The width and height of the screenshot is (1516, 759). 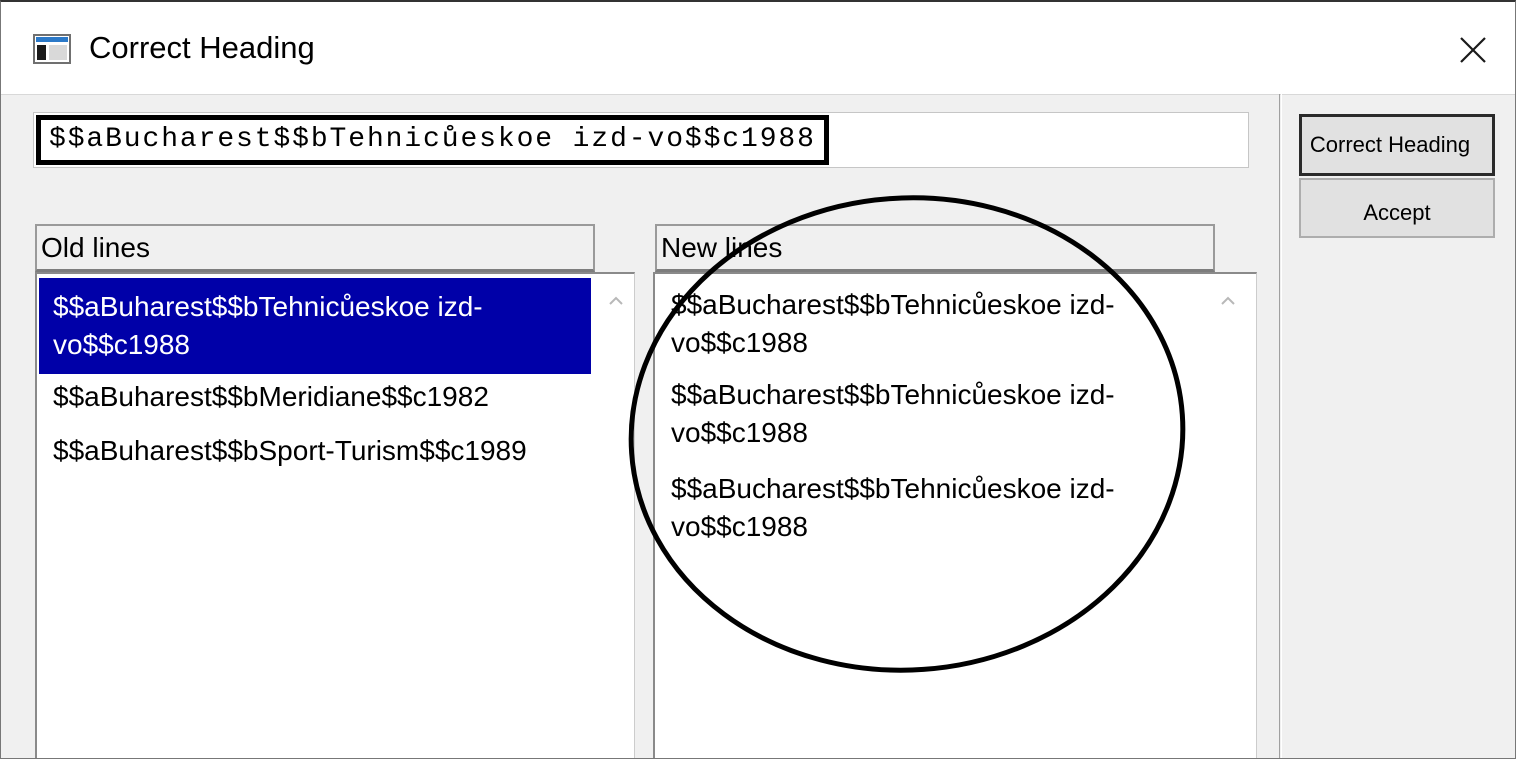 I want to click on accept-button: Accept, so click(x=1397, y=208).